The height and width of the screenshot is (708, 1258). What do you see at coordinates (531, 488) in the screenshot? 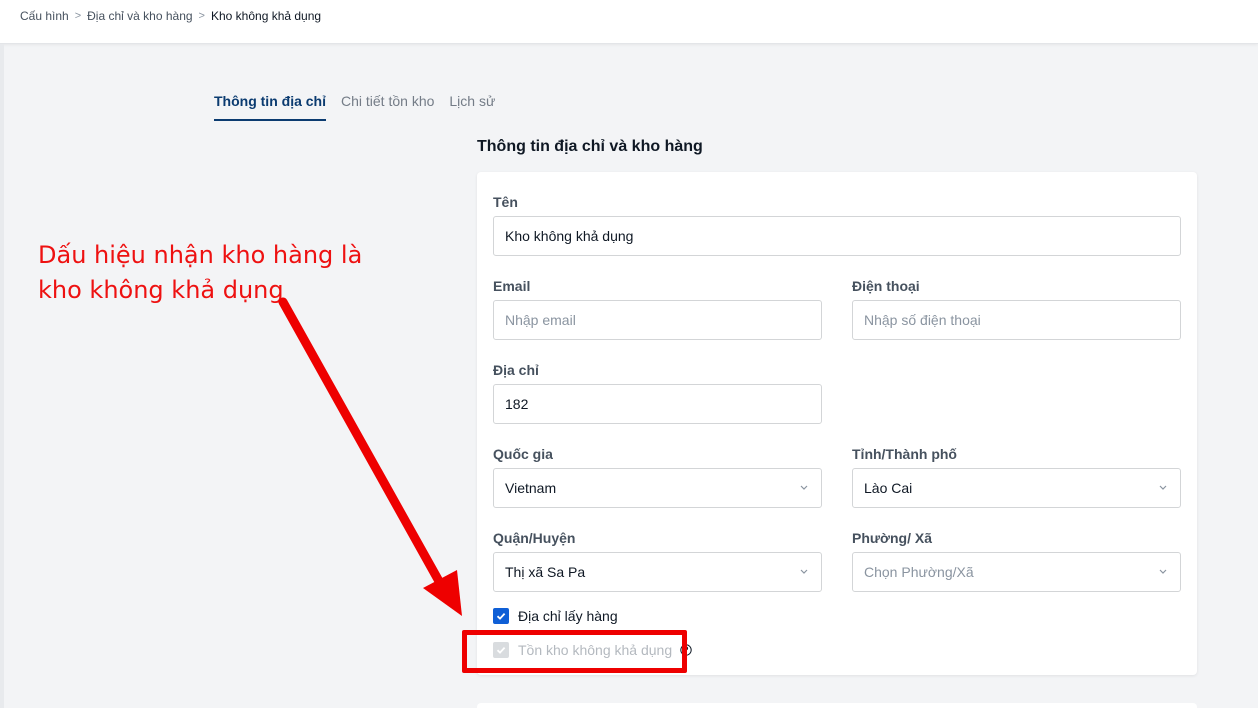
I see `country-value: Vietnam` at bounding box center [531, 488].